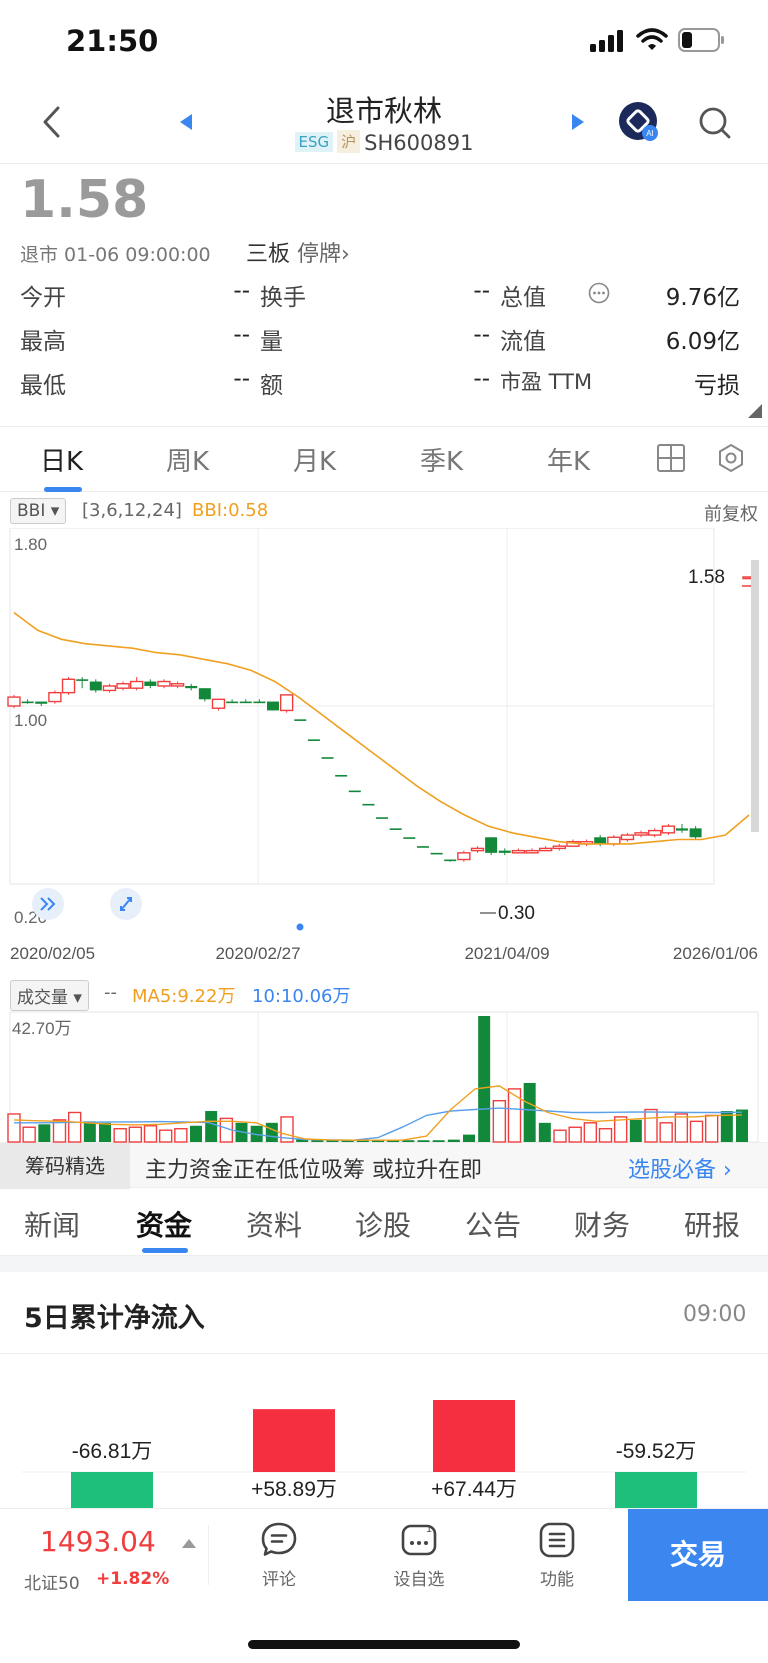 This screenshot has width=768, height=1663. Describe the element at coordinates (731, 513) in the screenshot. I see `adjust-mode: 前复权` at that location.